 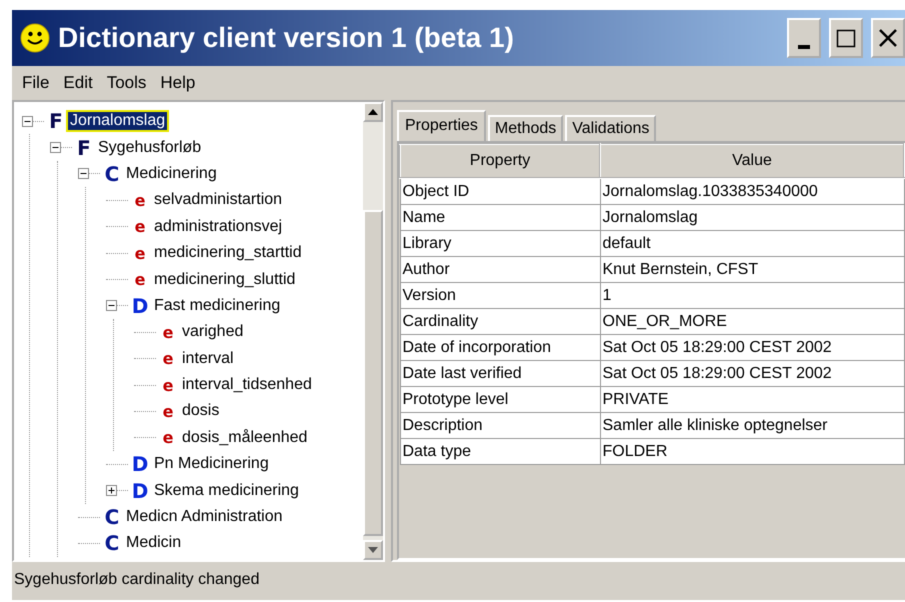 What do you see at coordinates (752, 161) in the screenshot?
I see `column-header: Value` at bounding box center [752, 161].